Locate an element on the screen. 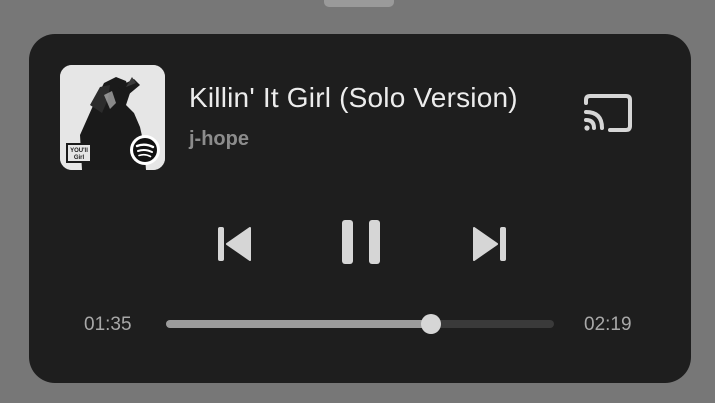 This screenshot has width=715, height=403. previous-button is located at coordinates (235, 244).